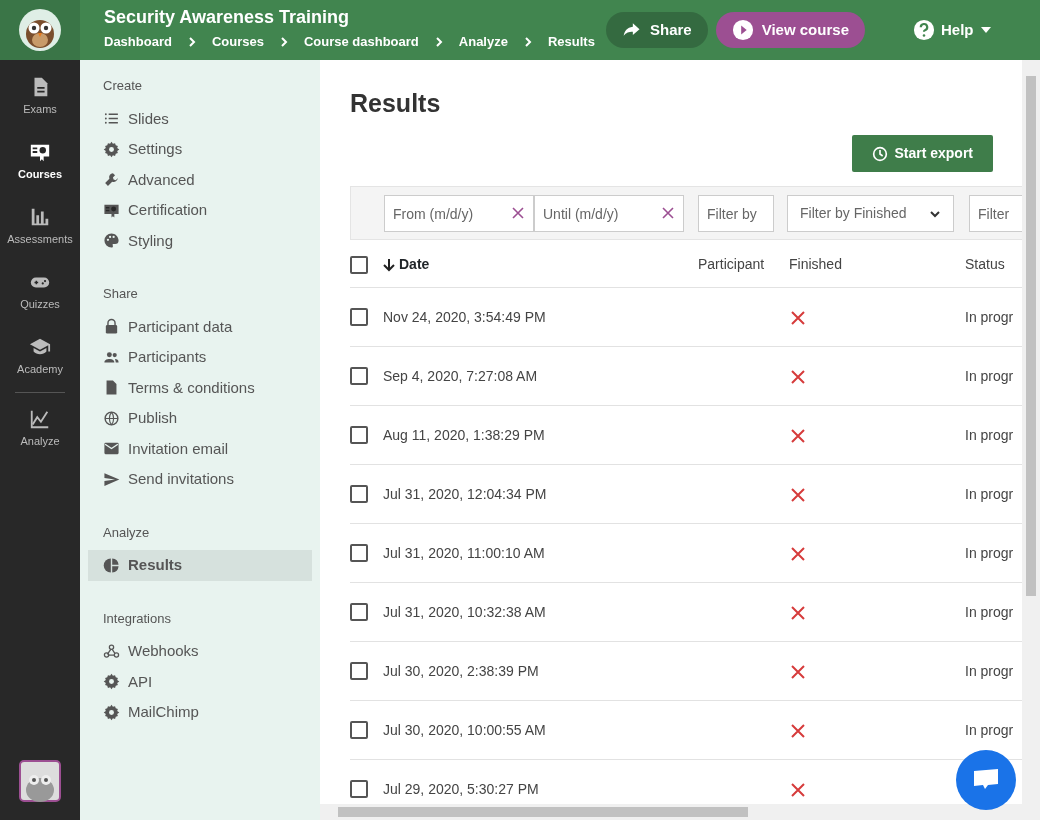  What do you see at coordinates (200, 357) in the screenshot?
I see `sidebar-item: Participants` at bounding box center [200, 357].